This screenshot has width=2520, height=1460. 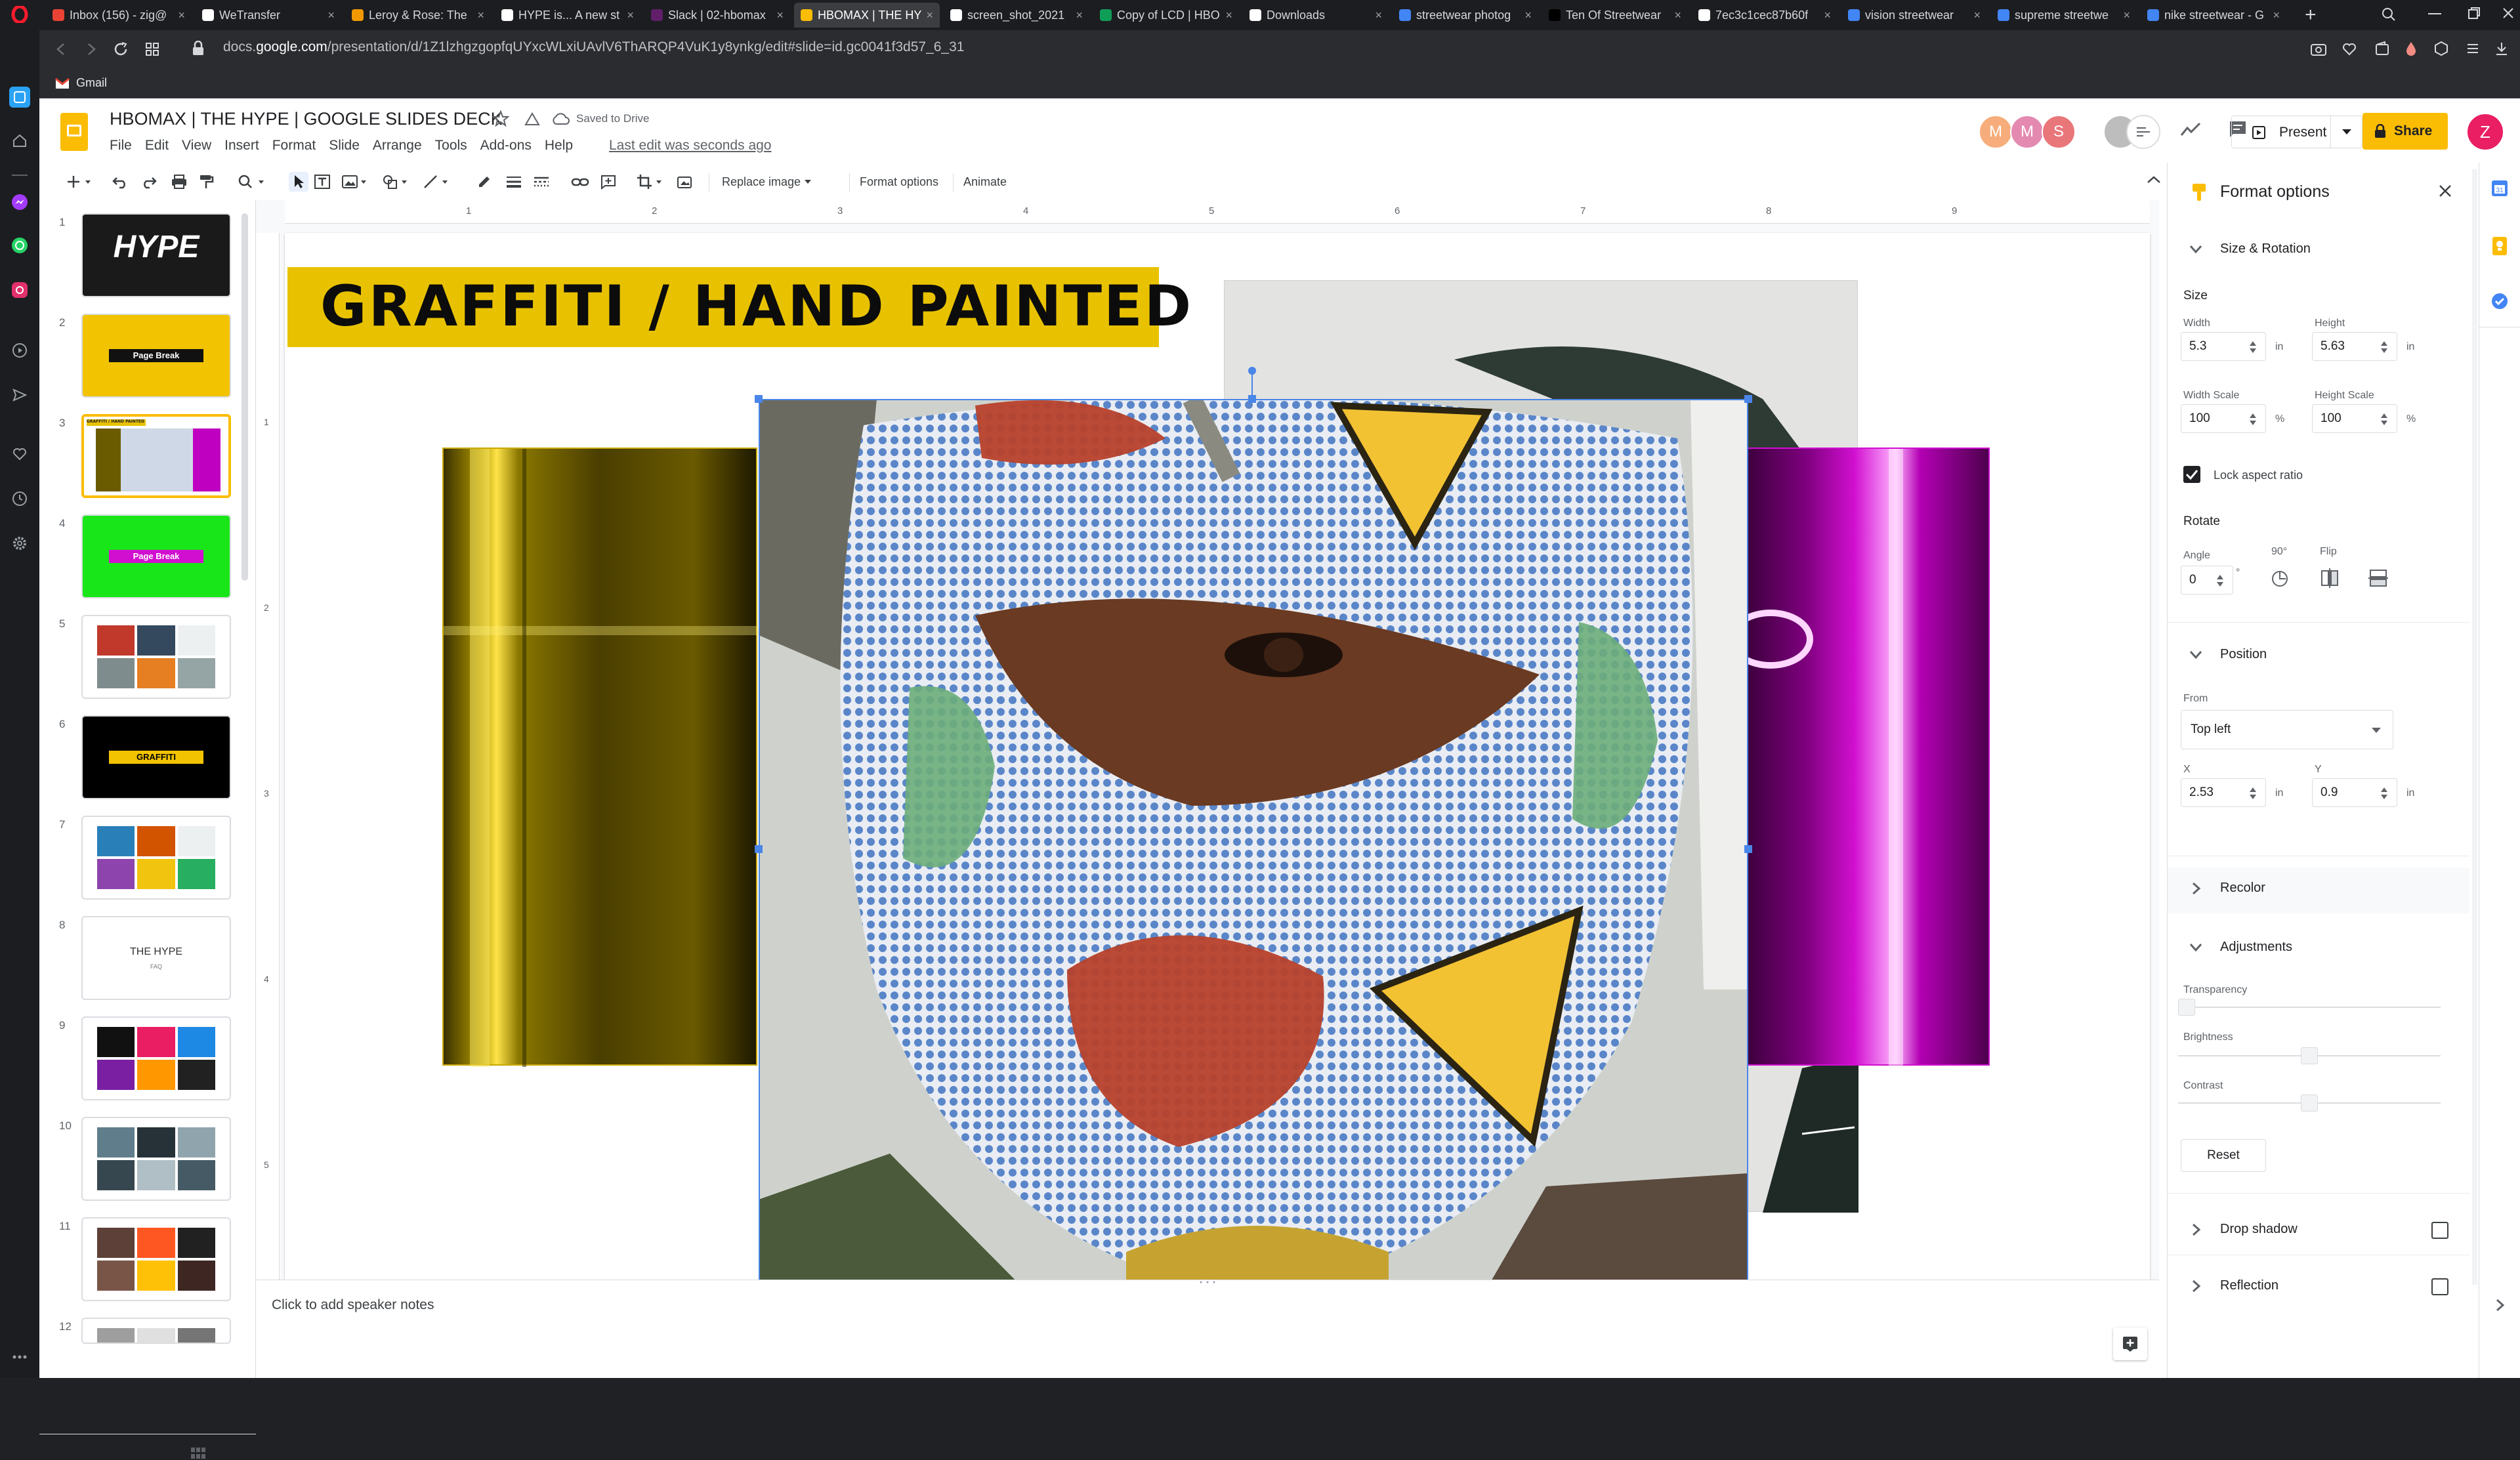 I want to click on border-weight-icon, so click(x=513, y=182).